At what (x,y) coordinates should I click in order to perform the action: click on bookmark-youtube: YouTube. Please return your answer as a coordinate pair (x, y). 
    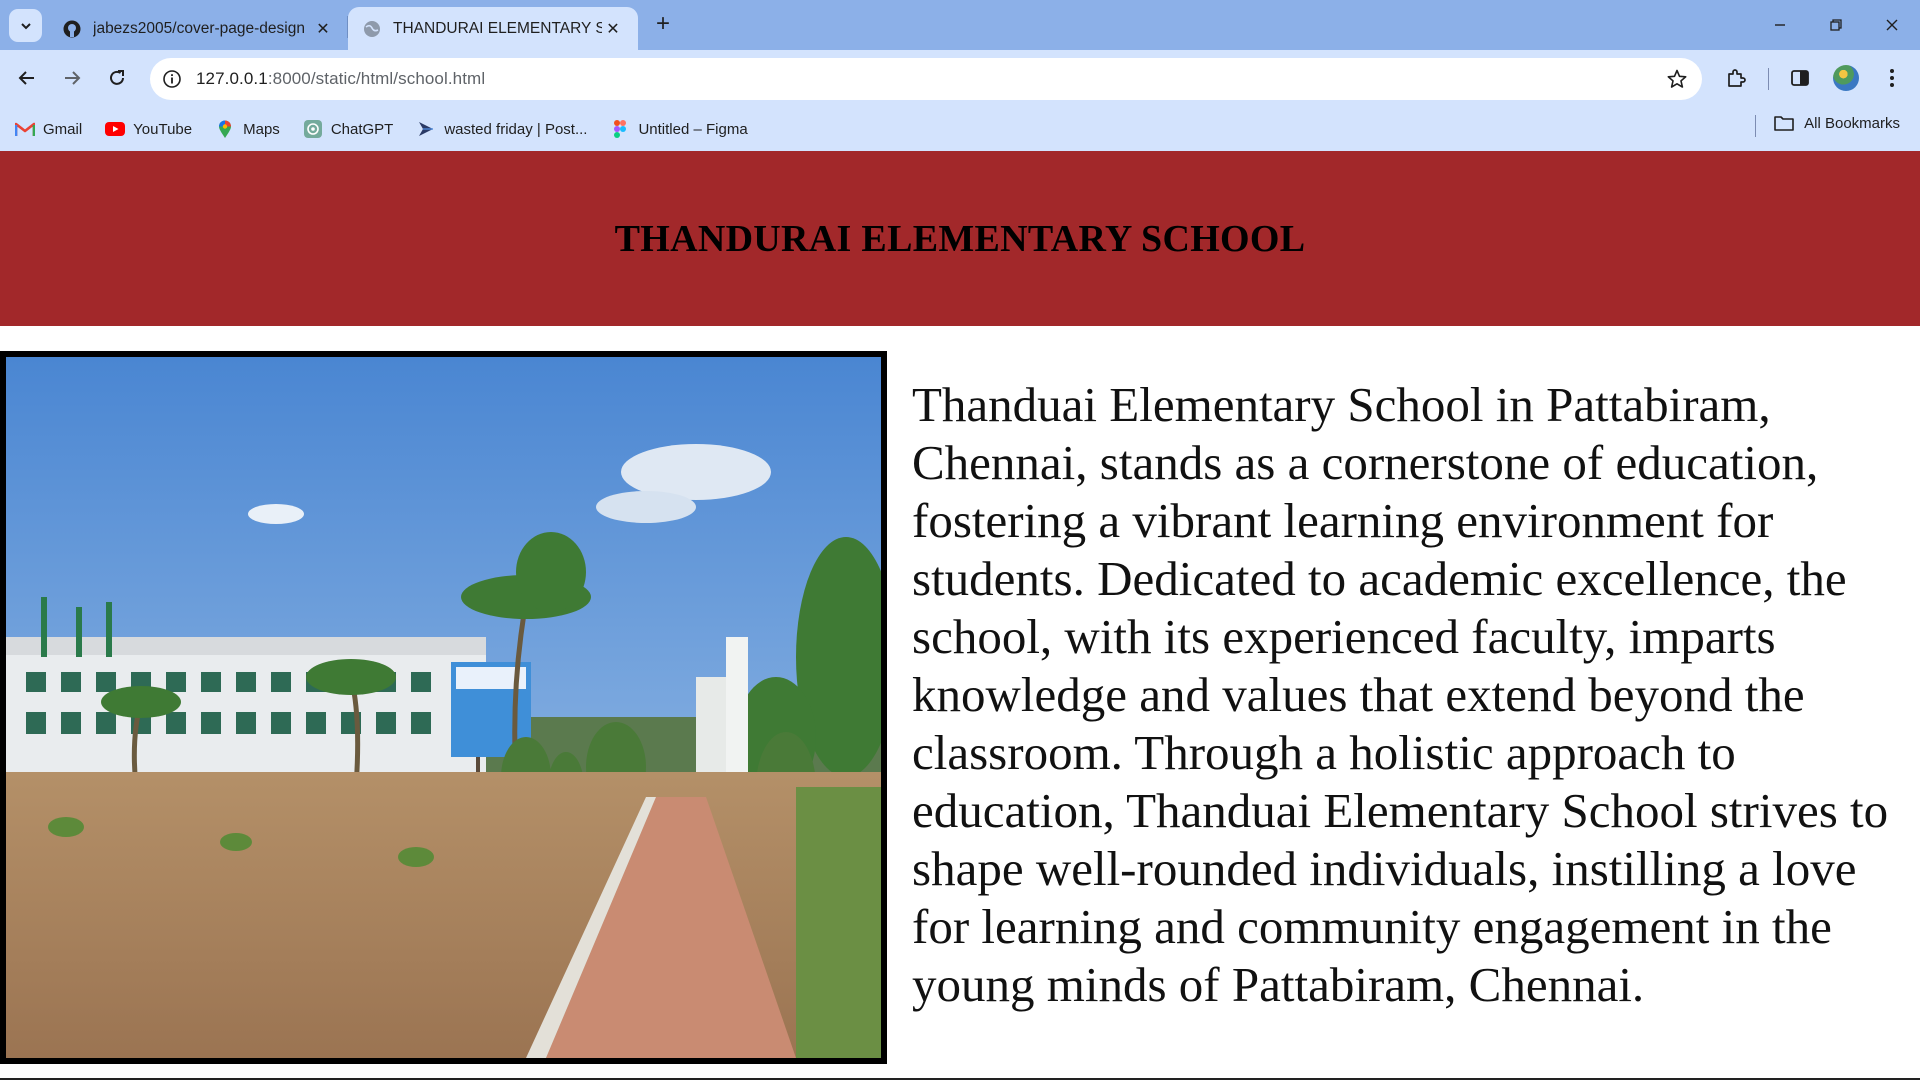
    Looking at the image, I should click on (148, 129).